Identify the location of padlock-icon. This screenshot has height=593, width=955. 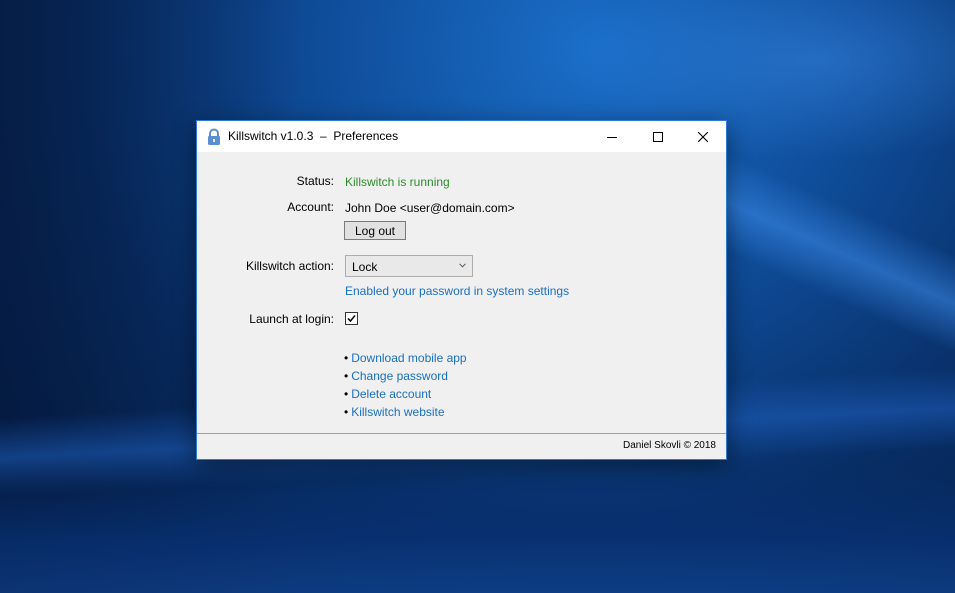
(214, 136).